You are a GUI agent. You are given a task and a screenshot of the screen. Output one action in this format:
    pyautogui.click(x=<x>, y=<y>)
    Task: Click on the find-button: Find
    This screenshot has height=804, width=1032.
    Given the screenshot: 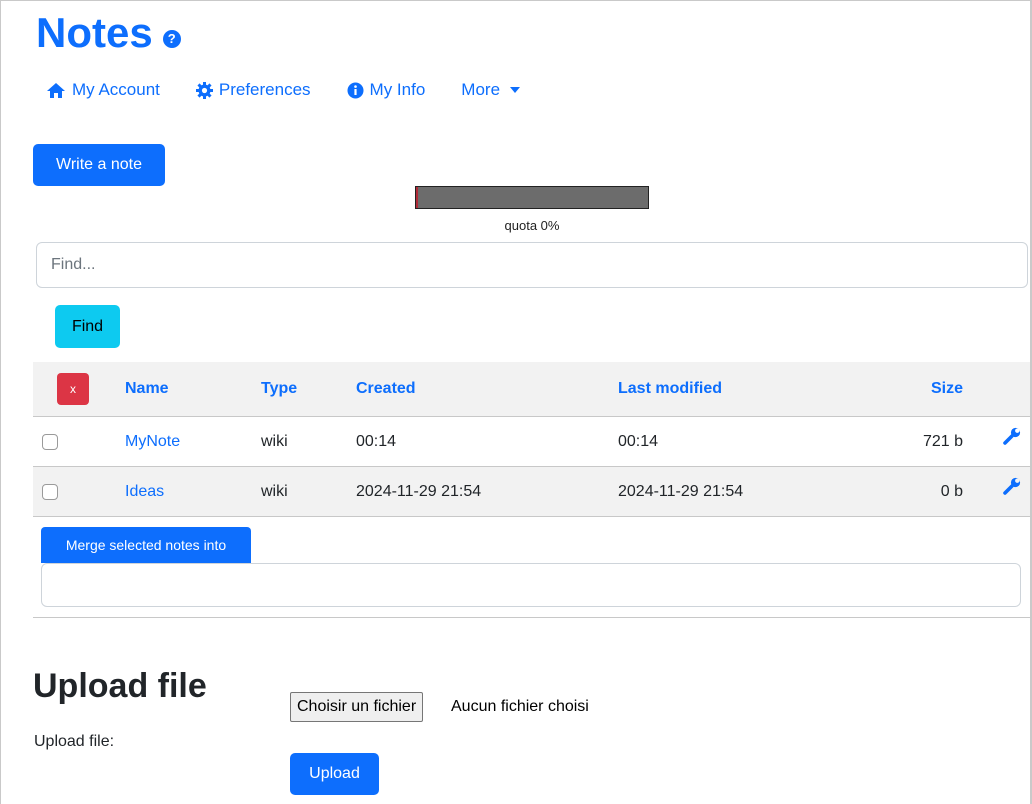 What is the action you would take?
    pyautogui.click(x=87, y=326)
    